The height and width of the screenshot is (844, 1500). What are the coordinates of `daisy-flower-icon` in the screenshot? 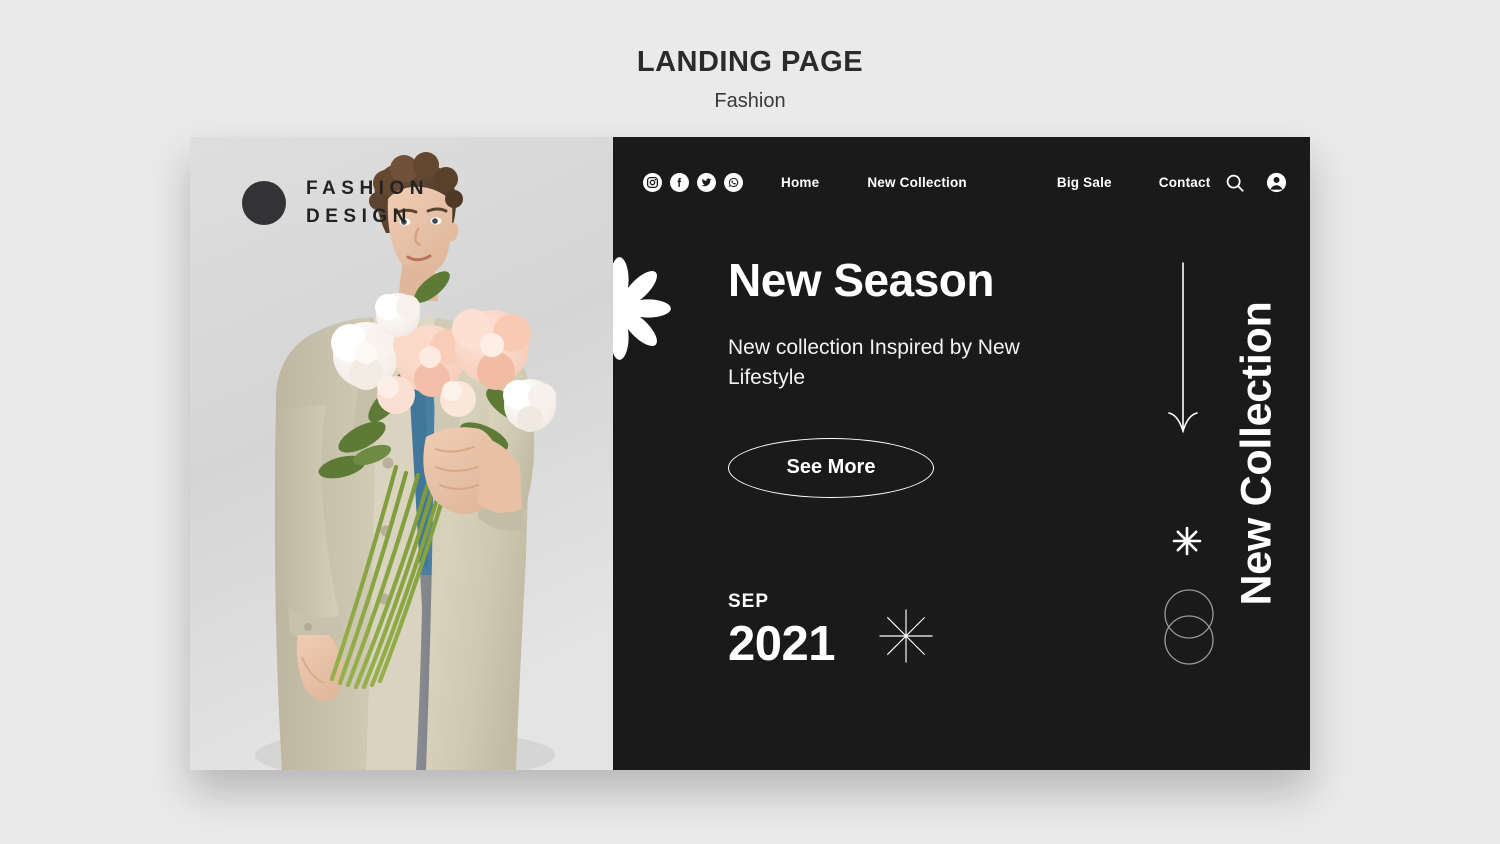 It's located at (642, 308).